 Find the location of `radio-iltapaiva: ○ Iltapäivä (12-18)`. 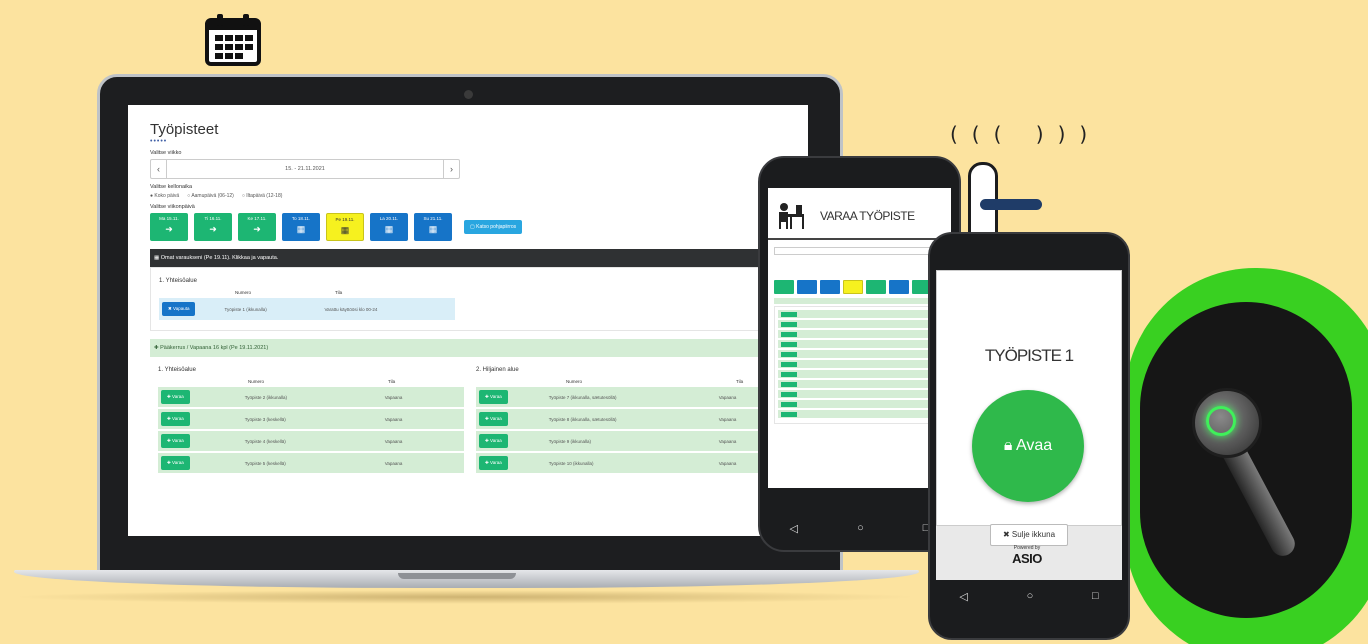

radio-iltapaiva: ○ Iltapäivä (12-18) is located at coordinates (262, 196).